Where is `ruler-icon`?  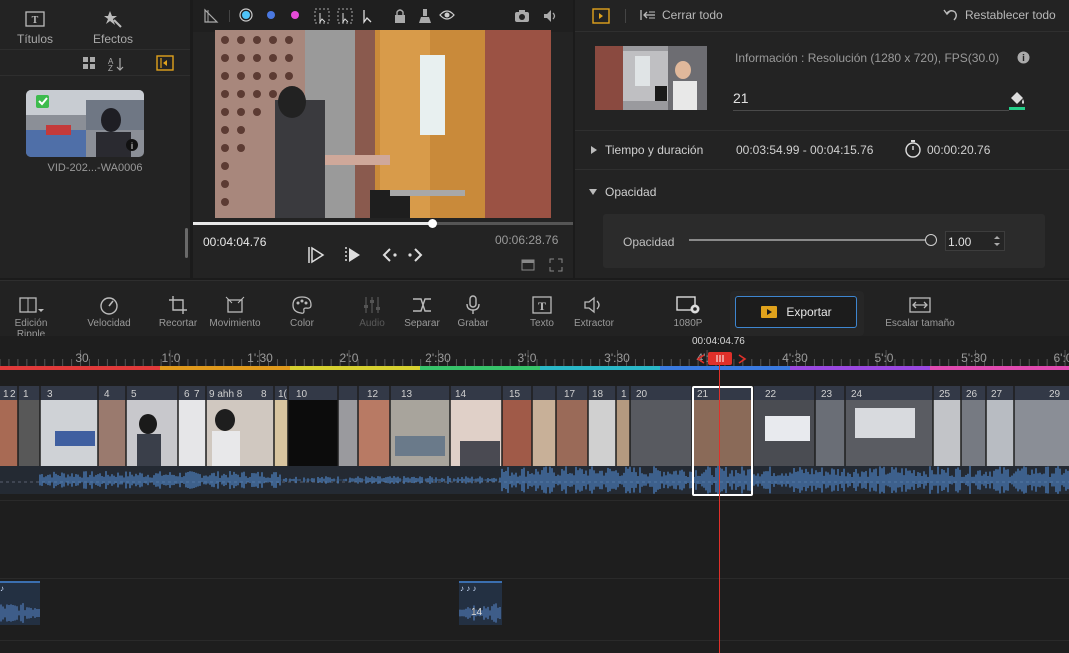 ruler-icon is located at coordinates (211, 16).